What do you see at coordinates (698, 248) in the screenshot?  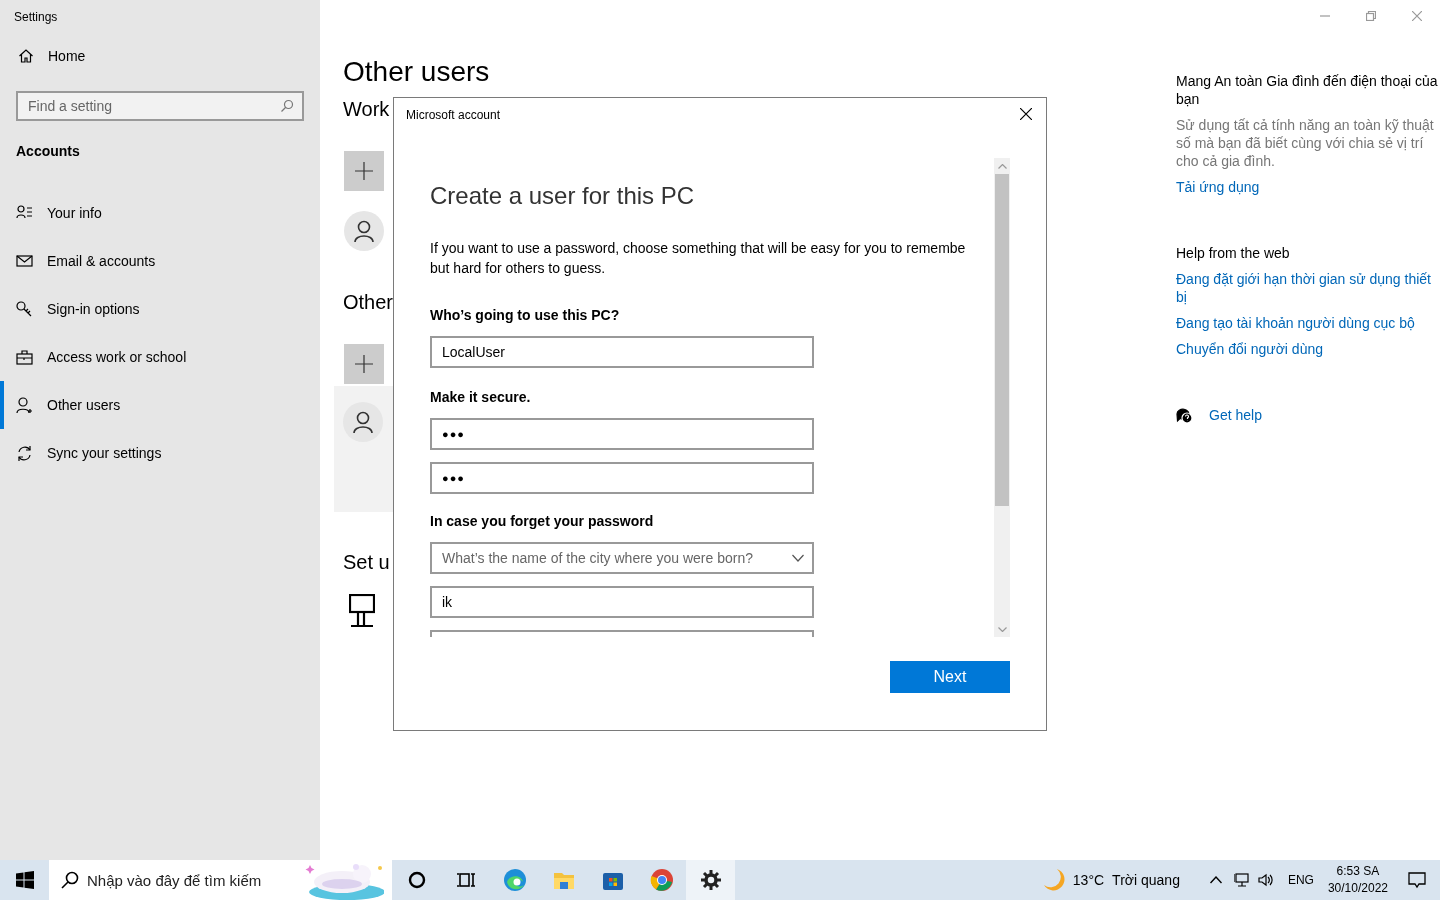 I see `instruction-text: If you want to use a password, choose something that will be easy for you to remembe` at bounding box center [698, 248].